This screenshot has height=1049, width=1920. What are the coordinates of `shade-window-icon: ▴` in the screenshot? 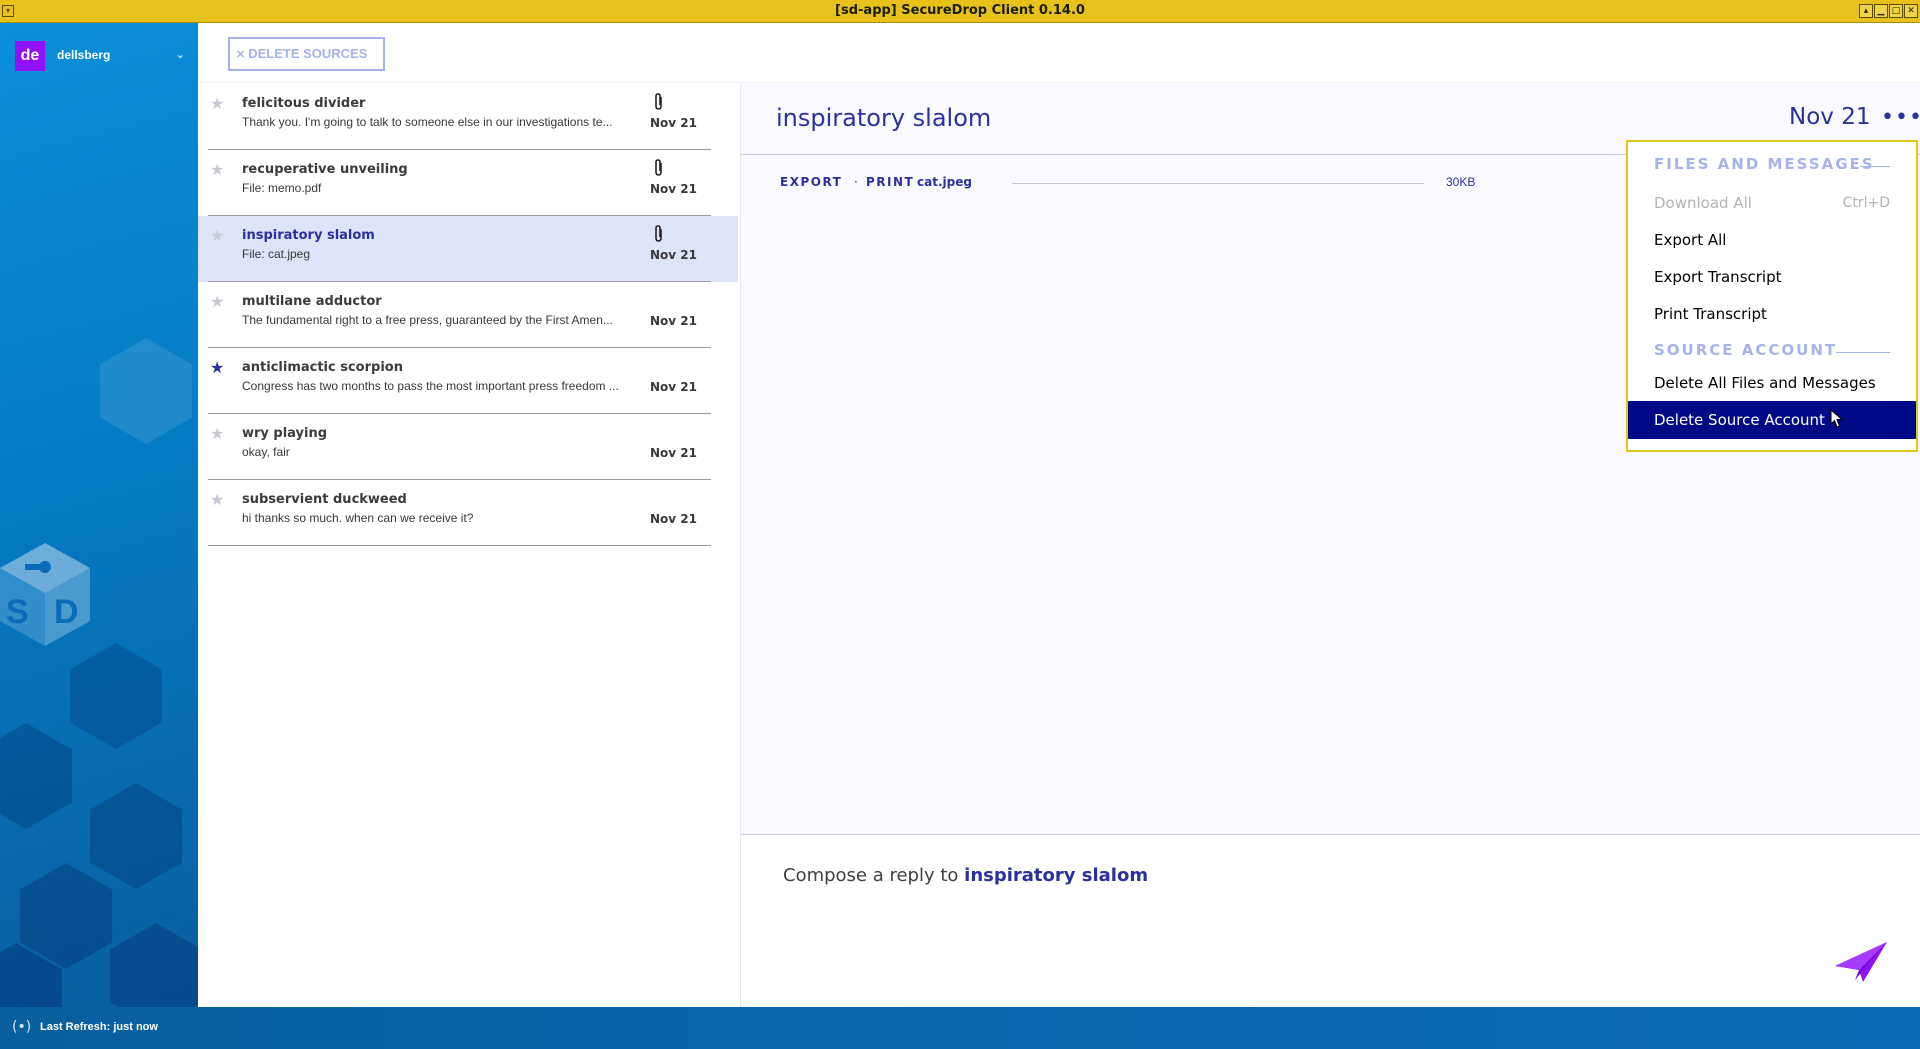 It's located at (1866, 11).